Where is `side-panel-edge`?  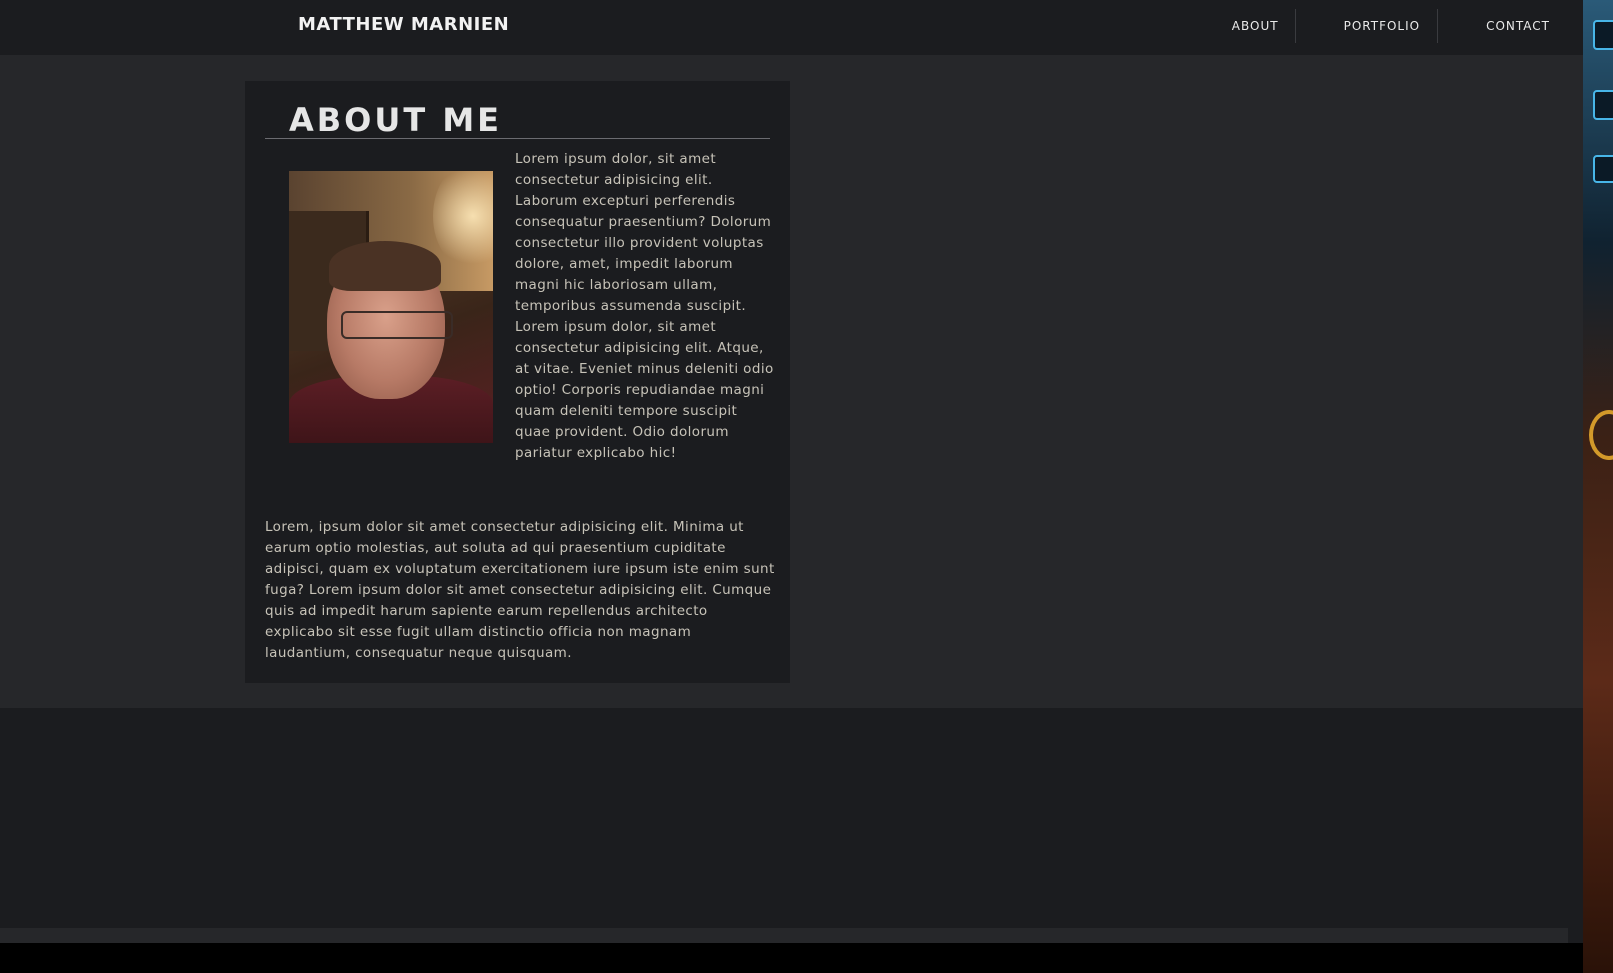 side-panel-edge is located at coordinates (1598, 486).